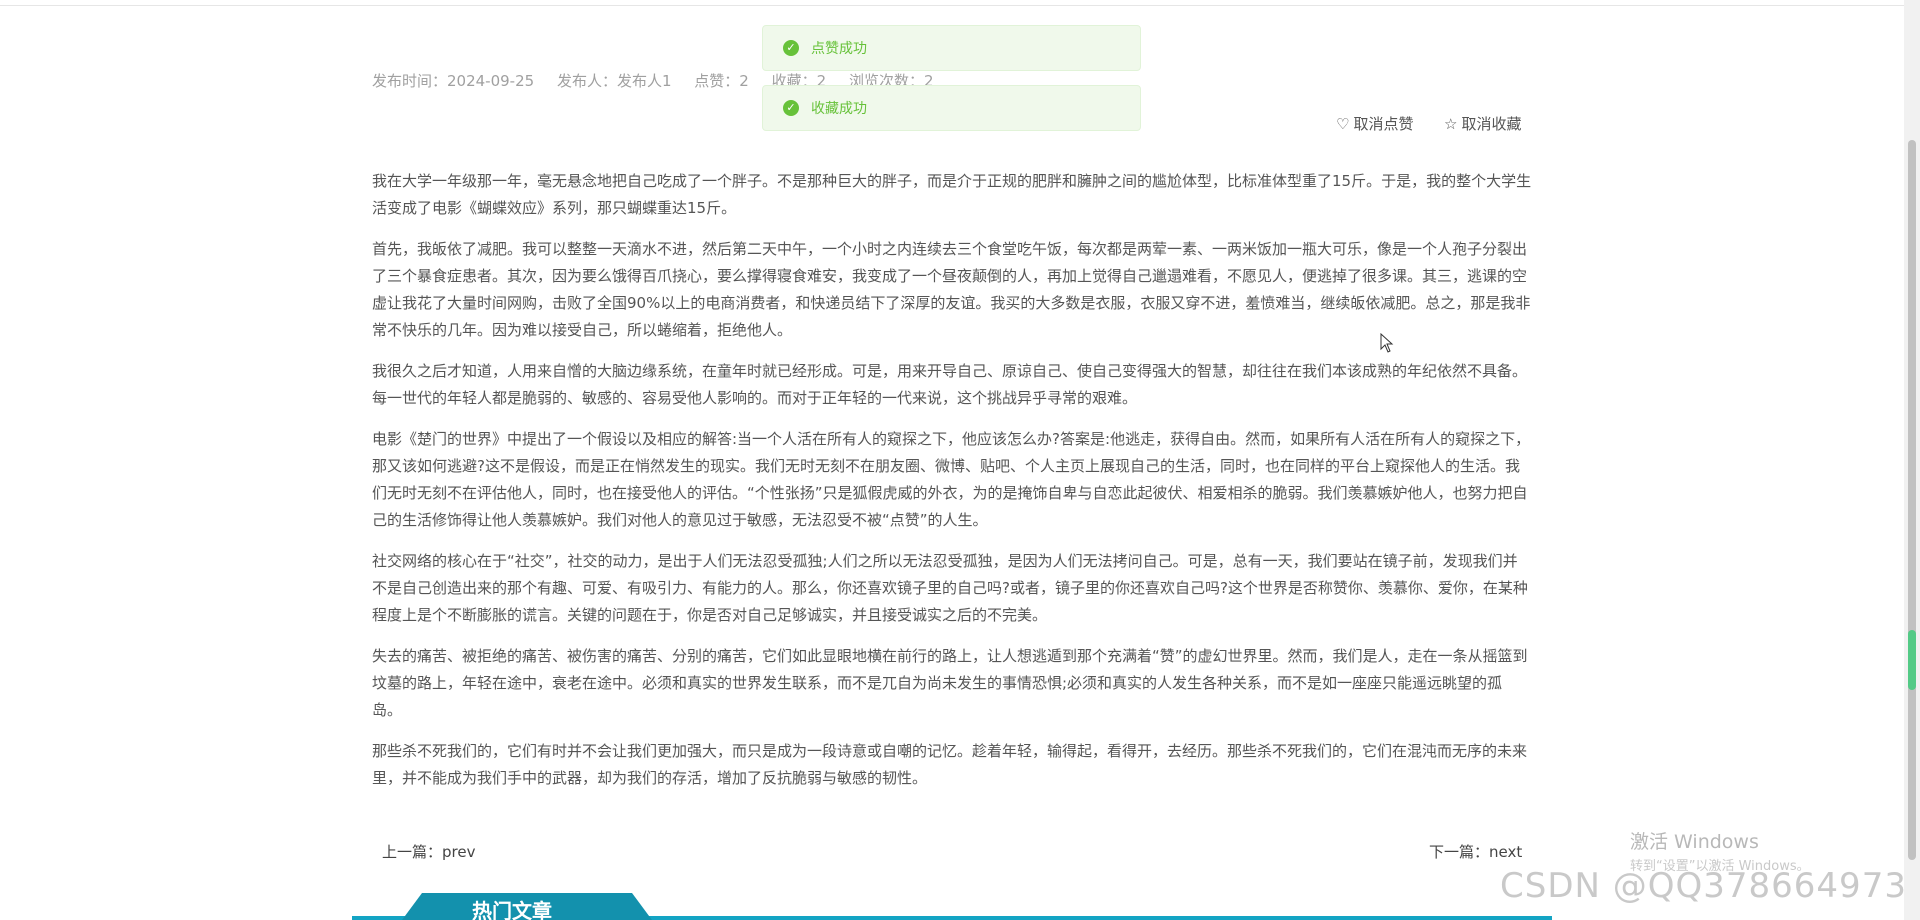 The width and height of the screenshot is (1920, 920). Describe the element at coordinates (1475, 851) in the screenshot. I see `next-article-link: 下一篇：next` at that location.